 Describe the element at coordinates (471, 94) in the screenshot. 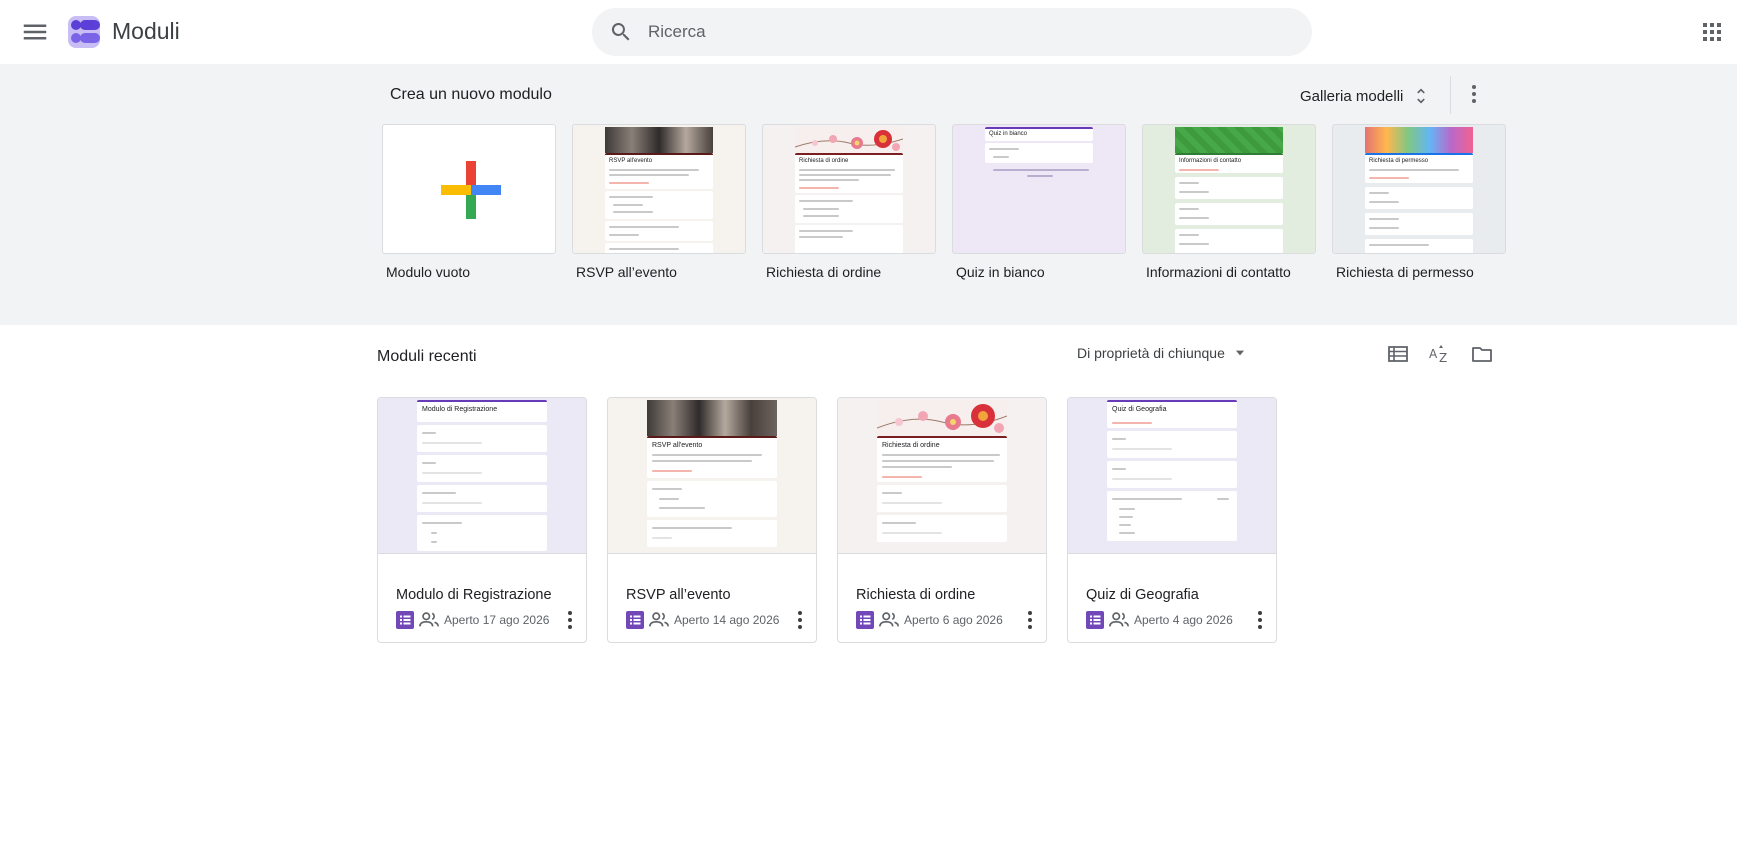

I see `template-section-heading: Crea un nuovo modulo` at that location.